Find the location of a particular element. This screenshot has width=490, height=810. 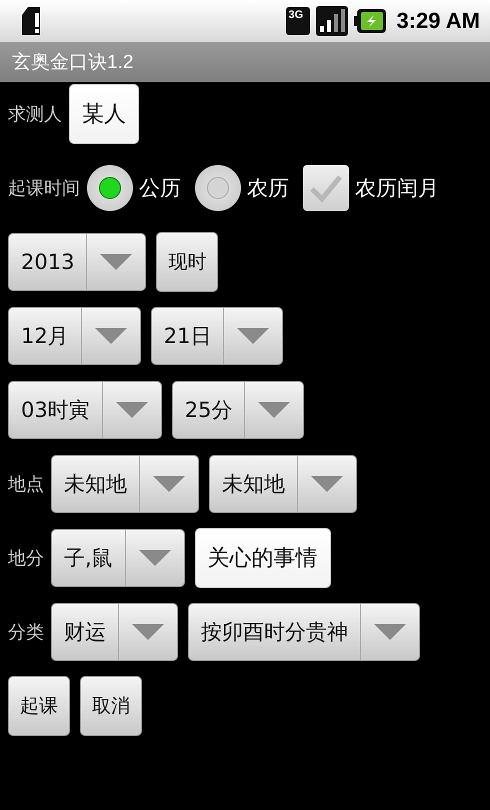

dropdown: 财运 is located at coordinates (114, 632).